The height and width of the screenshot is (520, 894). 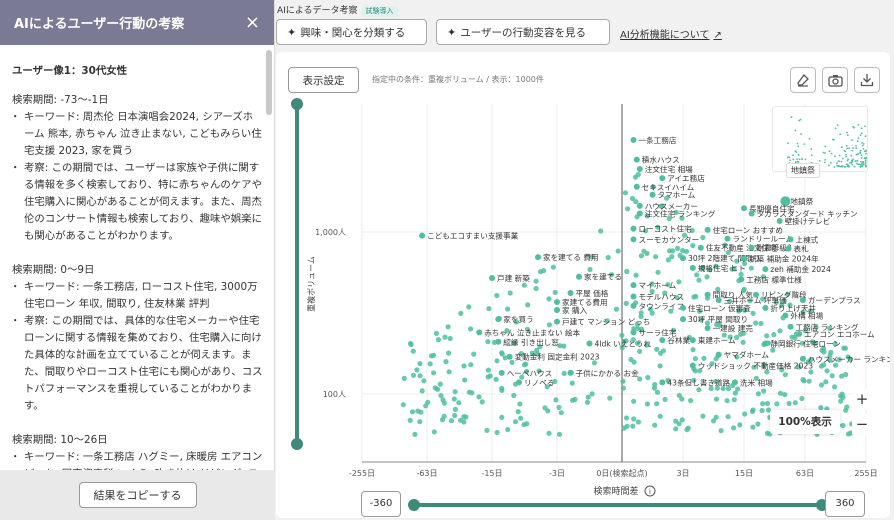 What do you see at coordinates (867, 80) in the screenshot?
I see `download-button` at bounding box center [867, 80].